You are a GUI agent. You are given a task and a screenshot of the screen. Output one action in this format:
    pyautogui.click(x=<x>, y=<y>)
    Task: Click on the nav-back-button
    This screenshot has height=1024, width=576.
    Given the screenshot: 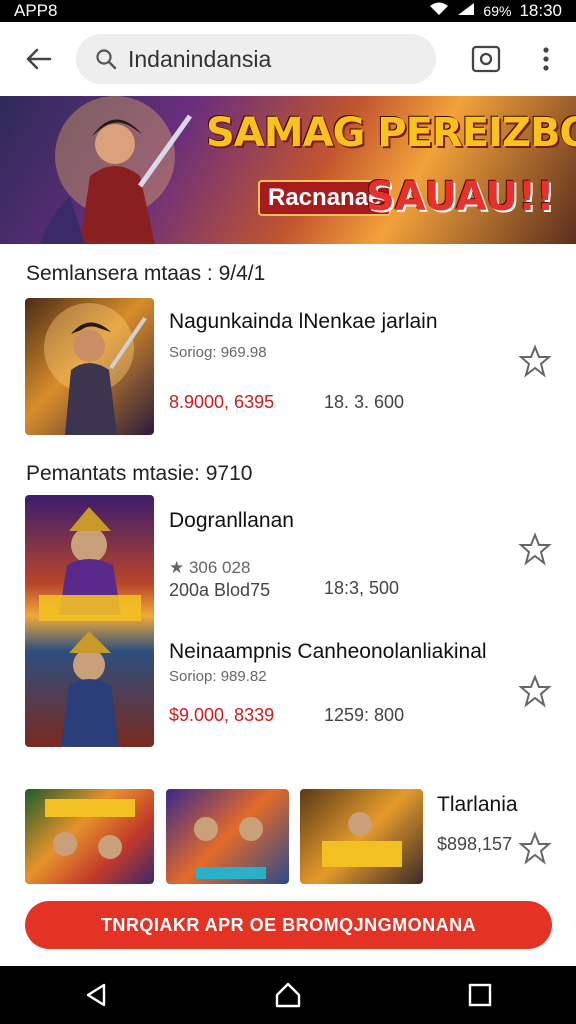 What is the action you would take?
    pyautogui.click(x=96, y=995)
    